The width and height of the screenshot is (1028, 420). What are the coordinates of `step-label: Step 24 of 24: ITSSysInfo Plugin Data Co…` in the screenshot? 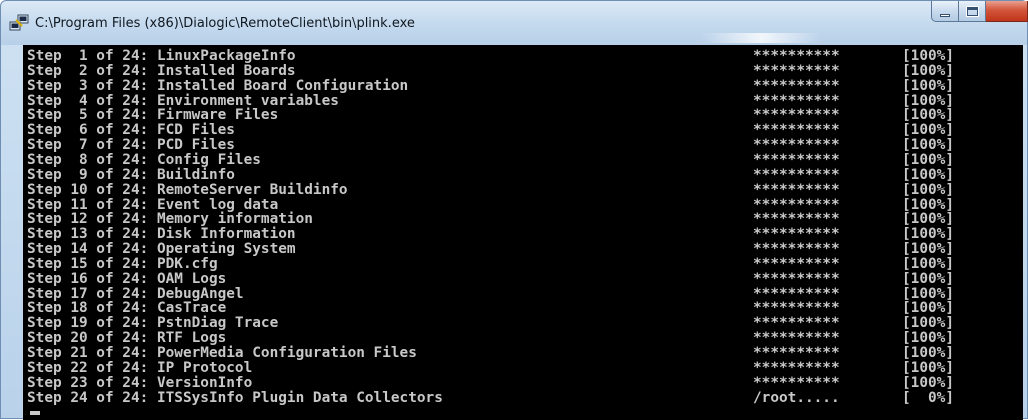 It's located at (235, 397).